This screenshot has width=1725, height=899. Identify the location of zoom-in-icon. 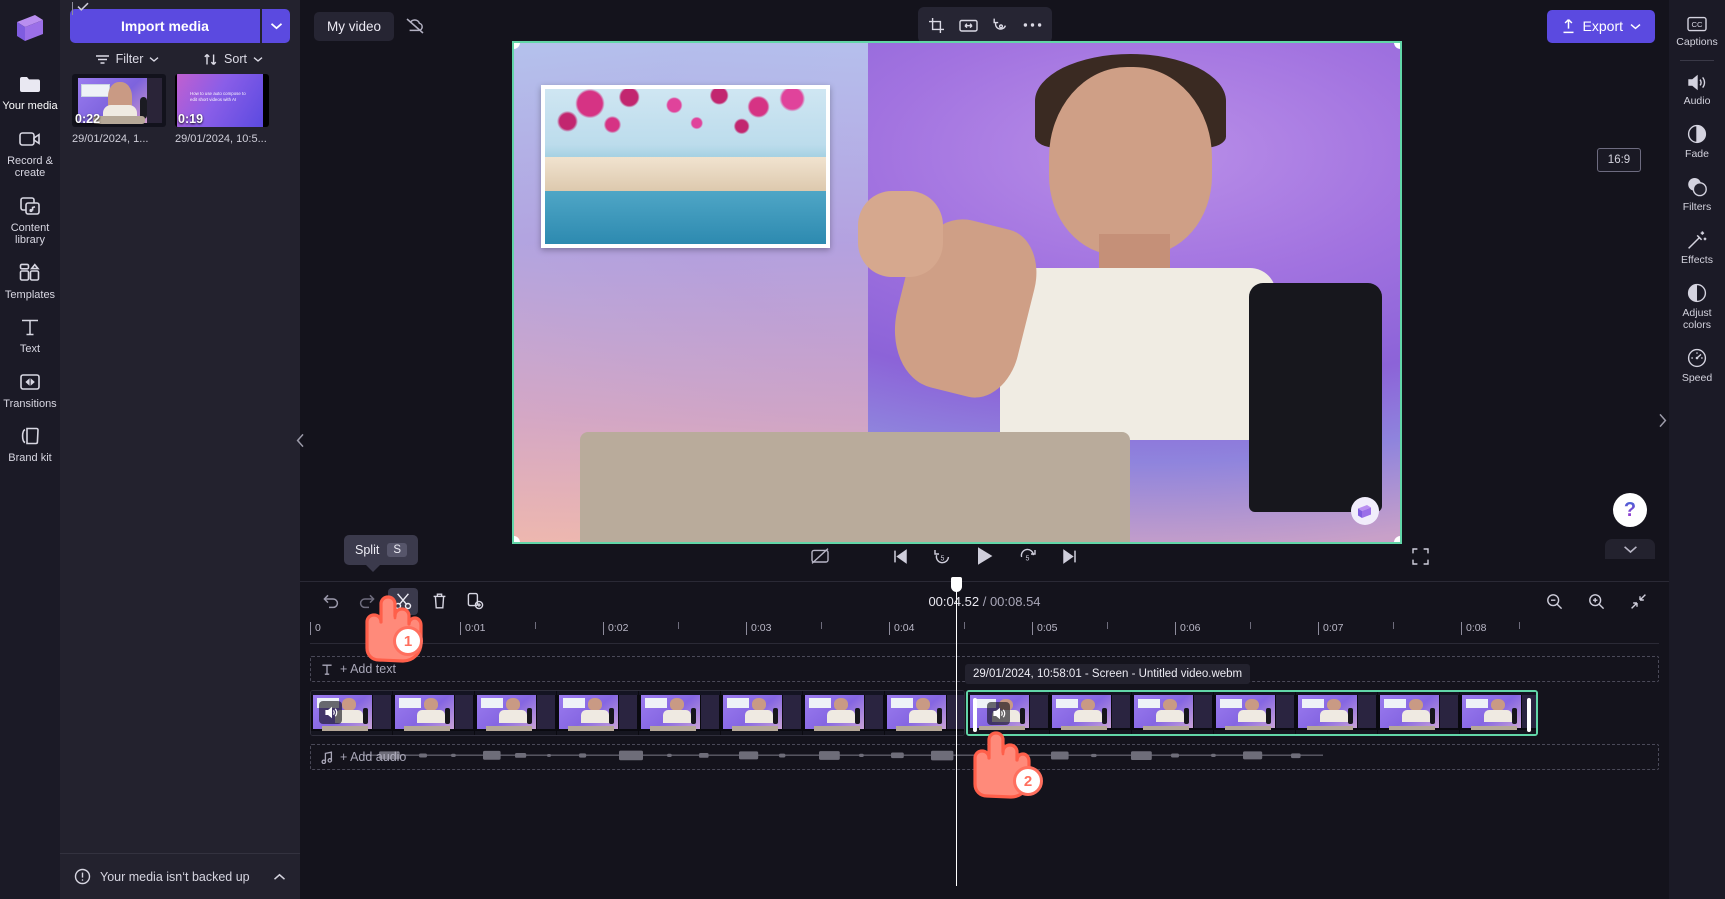
(1596, 601).